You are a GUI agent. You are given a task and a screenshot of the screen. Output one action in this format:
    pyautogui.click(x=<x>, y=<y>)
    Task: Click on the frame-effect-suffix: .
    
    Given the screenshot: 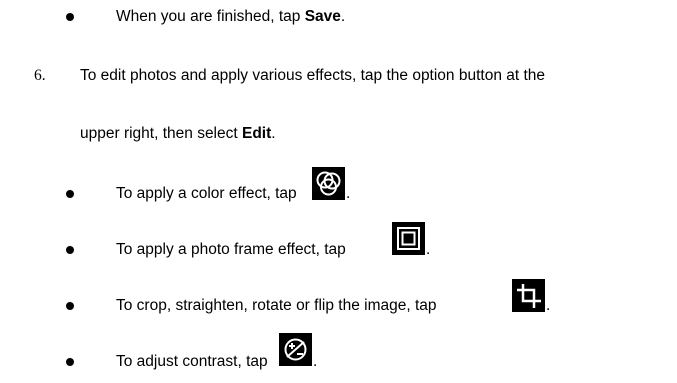 What is the action you would take?
    pyautogui.click(x=428, y=249)
    